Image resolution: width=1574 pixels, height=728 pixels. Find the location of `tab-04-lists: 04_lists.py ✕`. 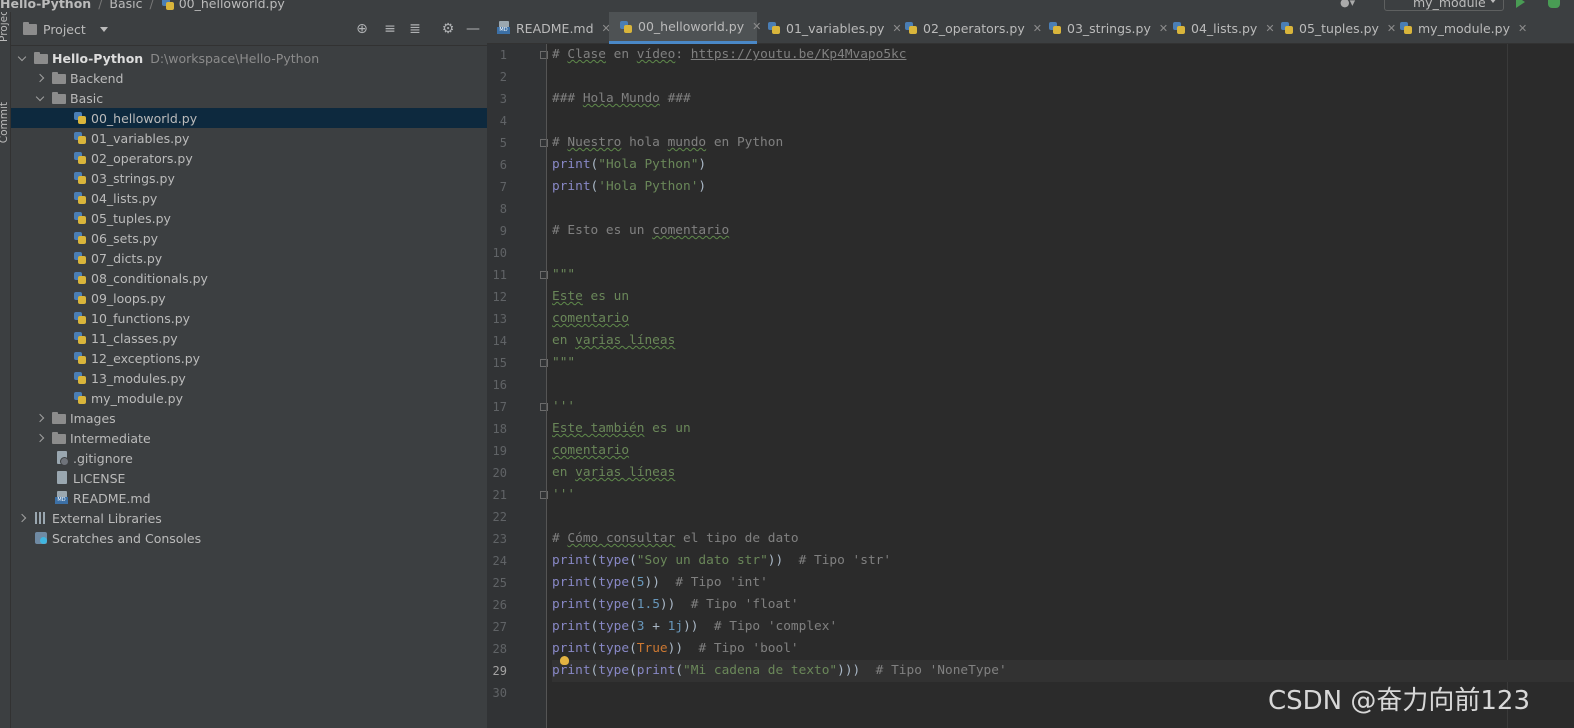

tab-04-lists: 04_lists.py ✕ is located at coordinates (1218, 28).